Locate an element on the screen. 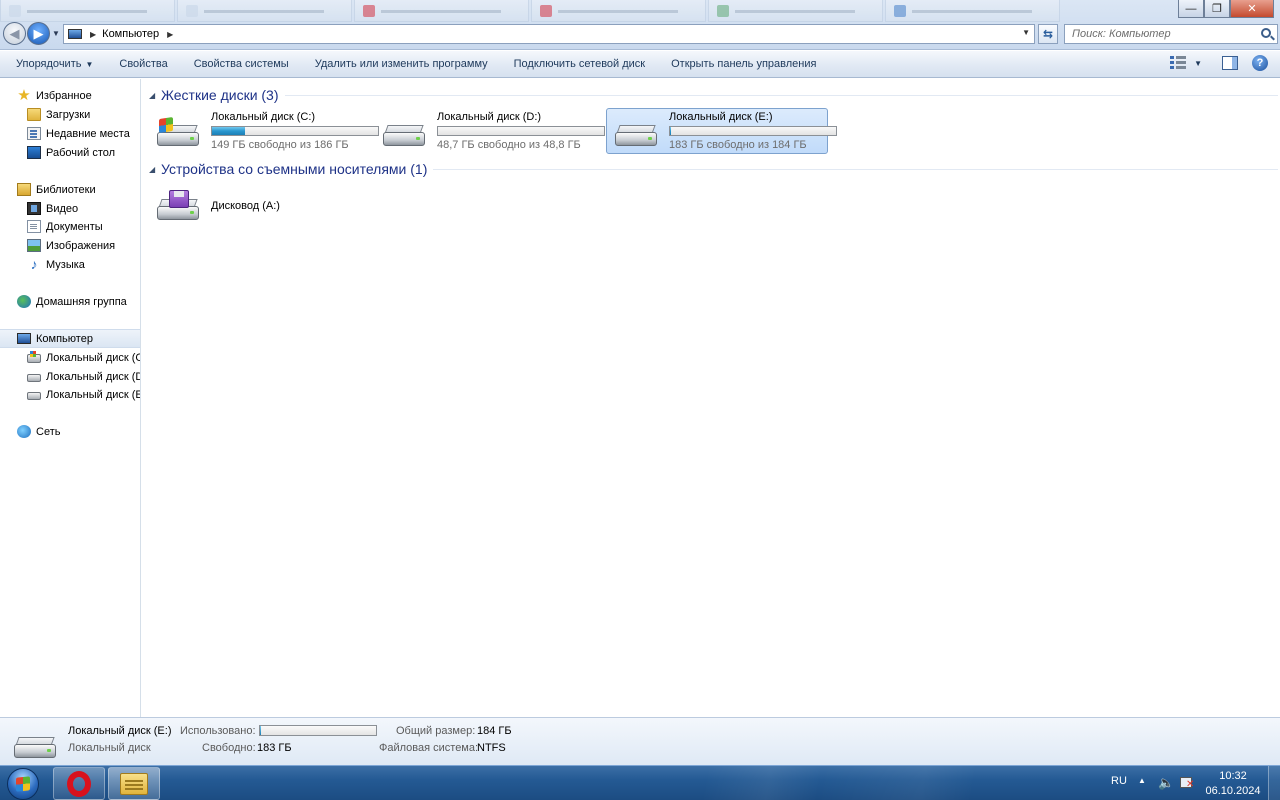  window-controls: — ❐ ✕ is located at coordinates (1226, 9).